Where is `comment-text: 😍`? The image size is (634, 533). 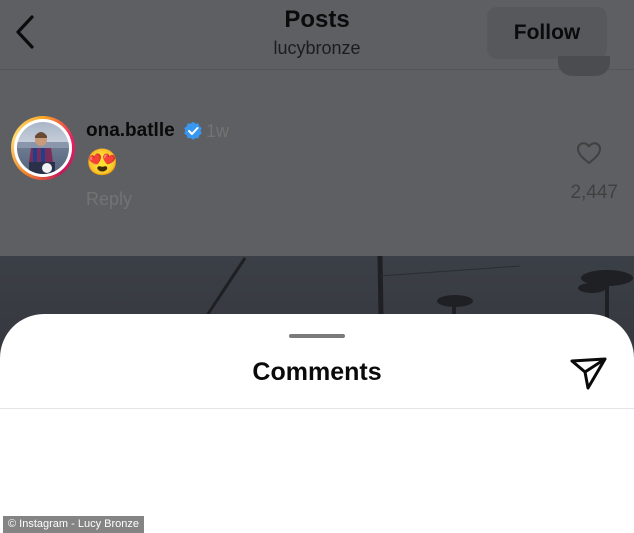 comment-text: 😍 is located at coordinates (102, 162).